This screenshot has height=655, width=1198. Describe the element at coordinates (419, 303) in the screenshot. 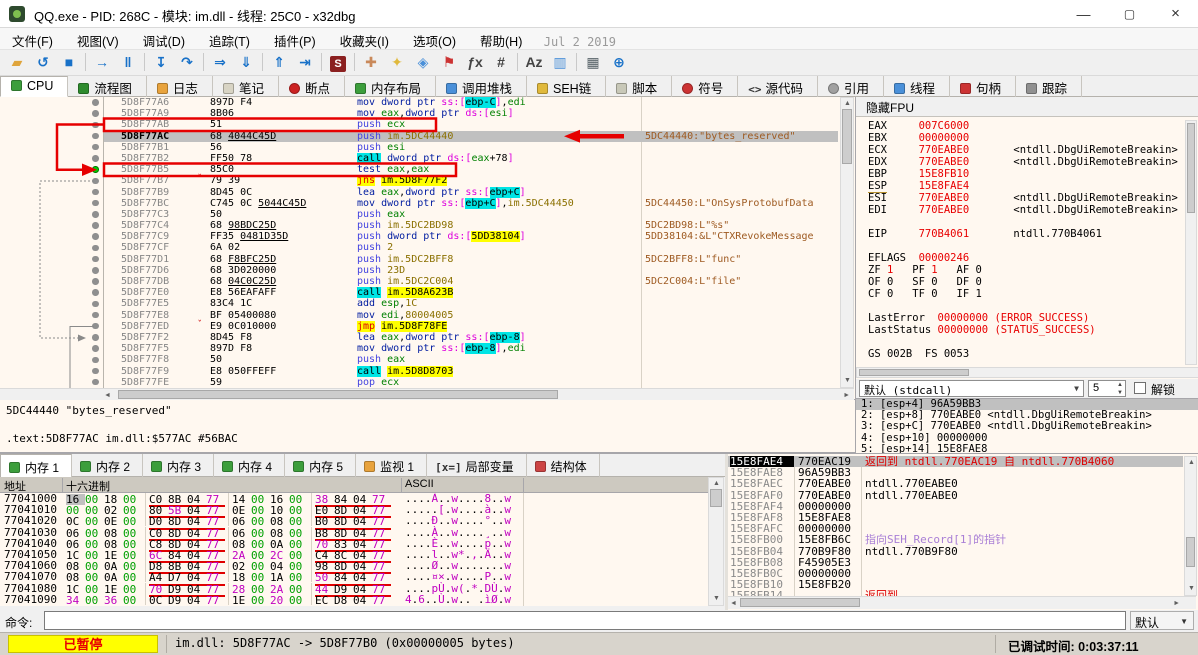

I see `disasm-row: 5D8F77E5 83C4 1C add esp,1C` at that location.